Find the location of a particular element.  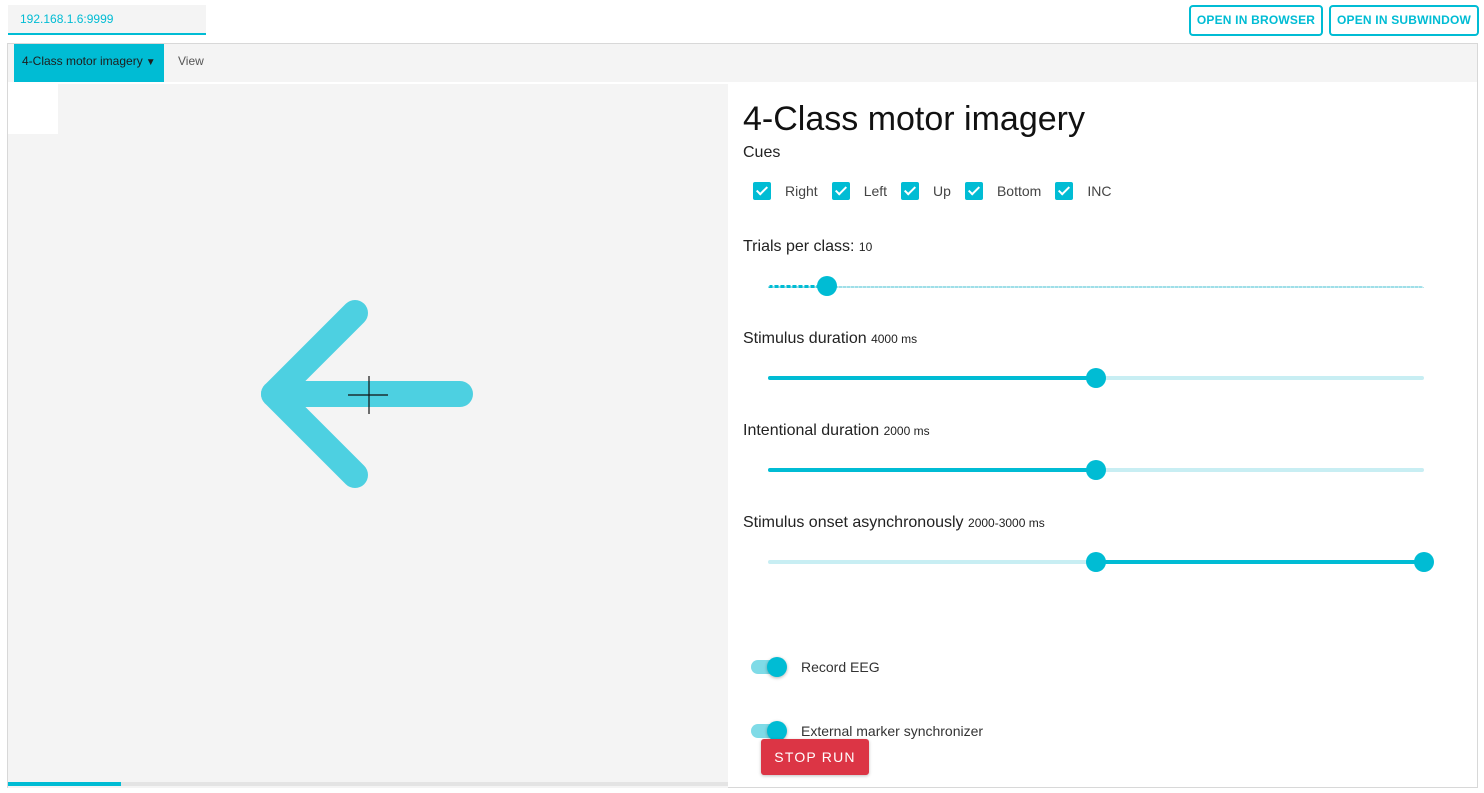

url-input: 192.168.1.6:9999 is located at coordinates (107, 20).